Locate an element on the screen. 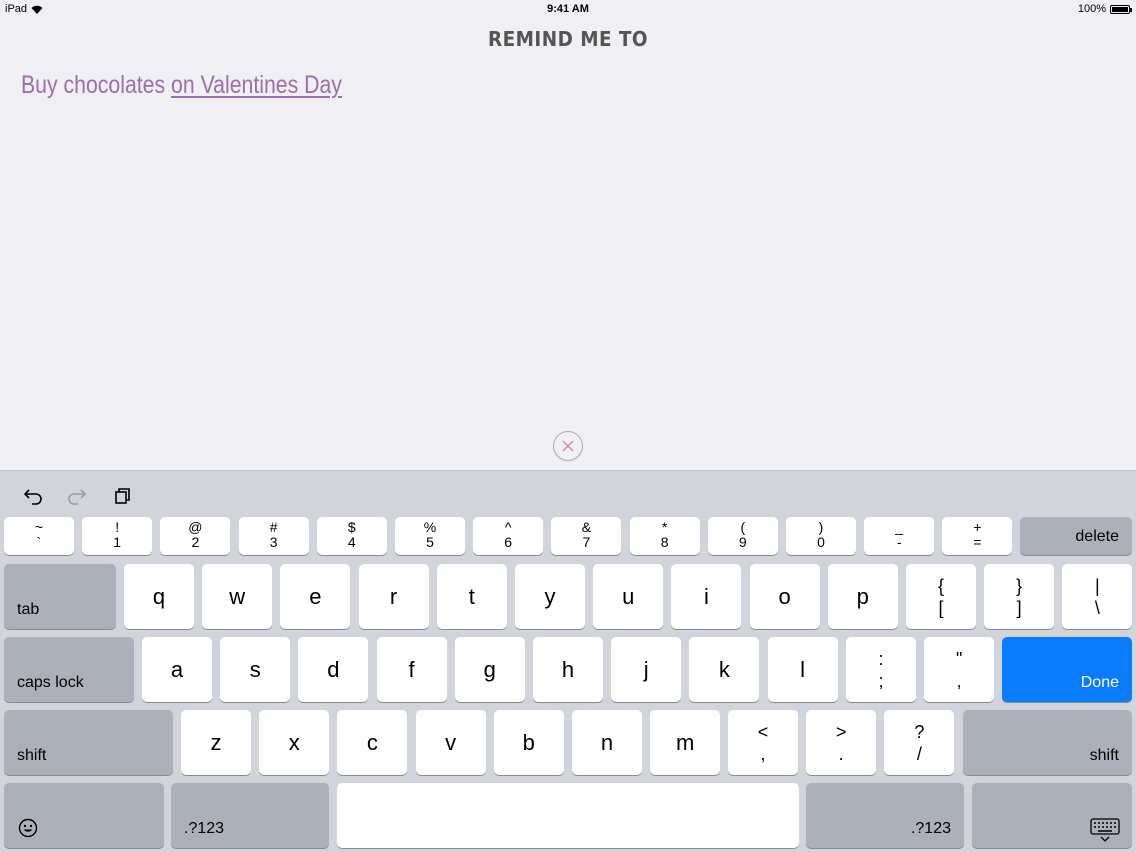 This screenshot has width=1136, height=852. number-key-6: ^ 6 is located at coordinates (508, 536).